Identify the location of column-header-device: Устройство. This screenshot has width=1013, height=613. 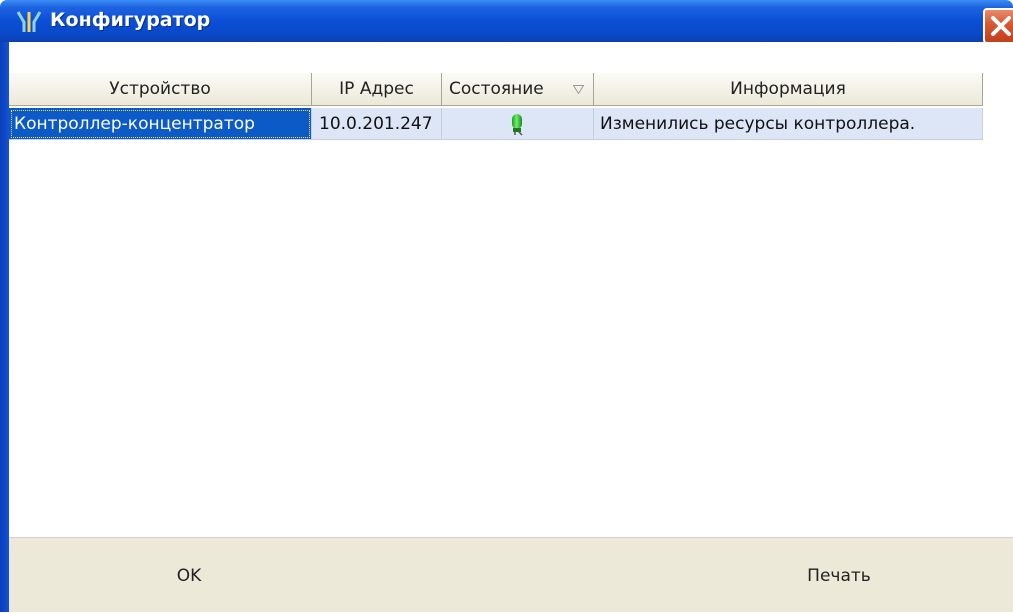
(160, 89).